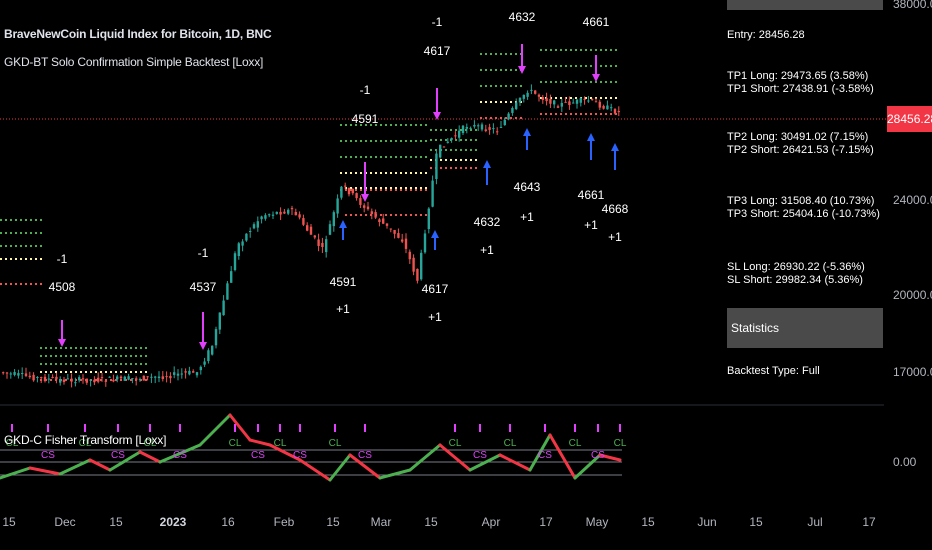 This screenshot has width=932, height=550. I want to click on last-price-badge: 28456.28, so click(909, 119).